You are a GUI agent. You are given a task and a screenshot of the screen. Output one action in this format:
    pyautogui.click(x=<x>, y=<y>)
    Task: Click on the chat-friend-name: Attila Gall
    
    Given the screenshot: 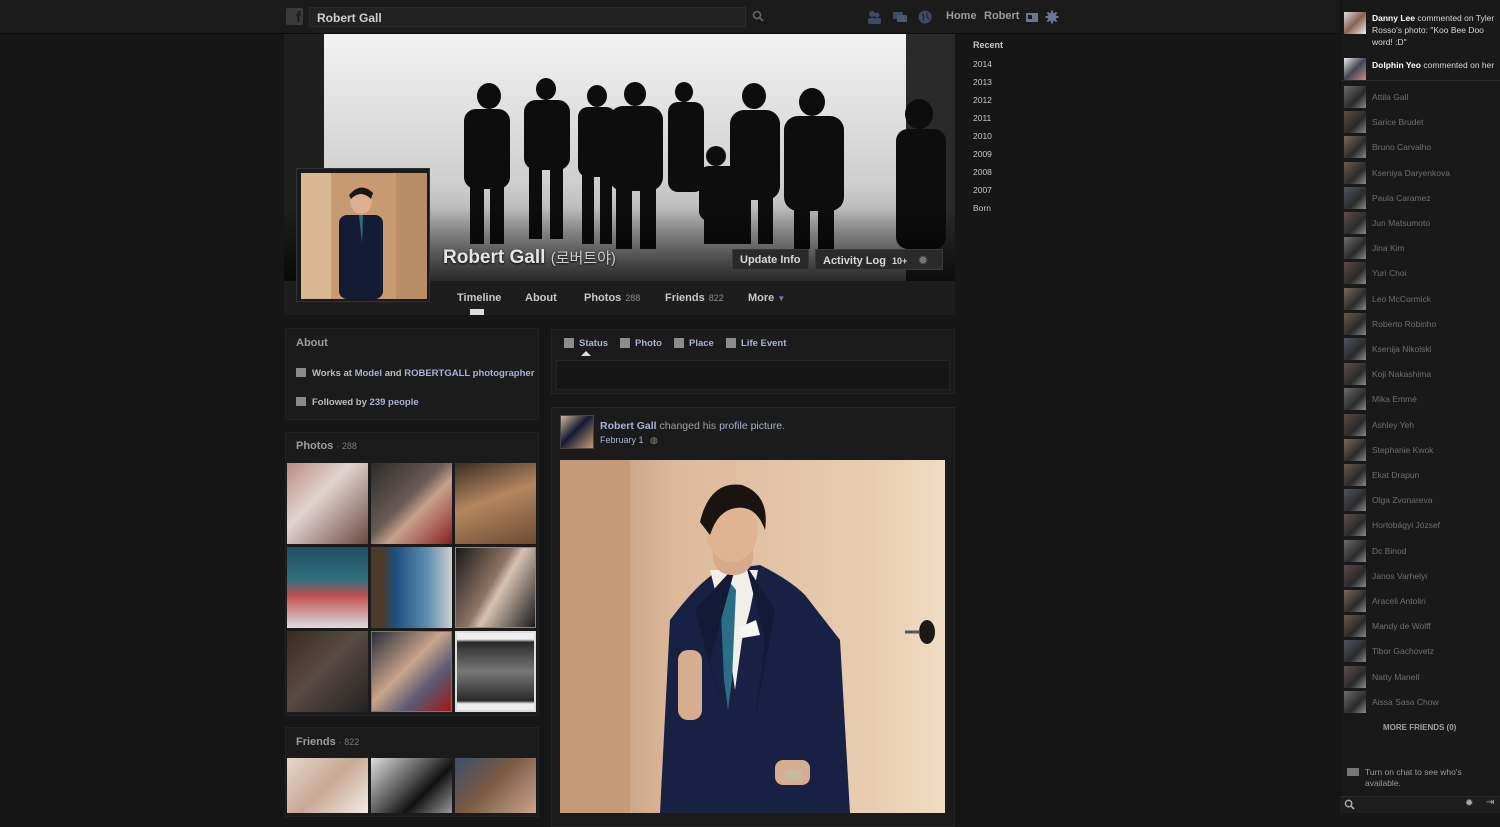 What is the action you would take?
    pyautogui.click(x=1390, y=97)
    